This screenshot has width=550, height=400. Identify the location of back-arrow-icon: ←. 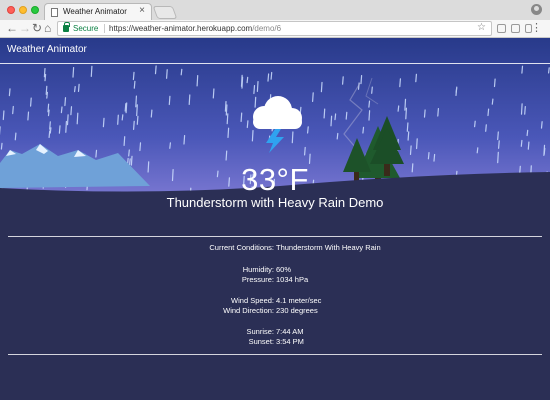
(12, 28).